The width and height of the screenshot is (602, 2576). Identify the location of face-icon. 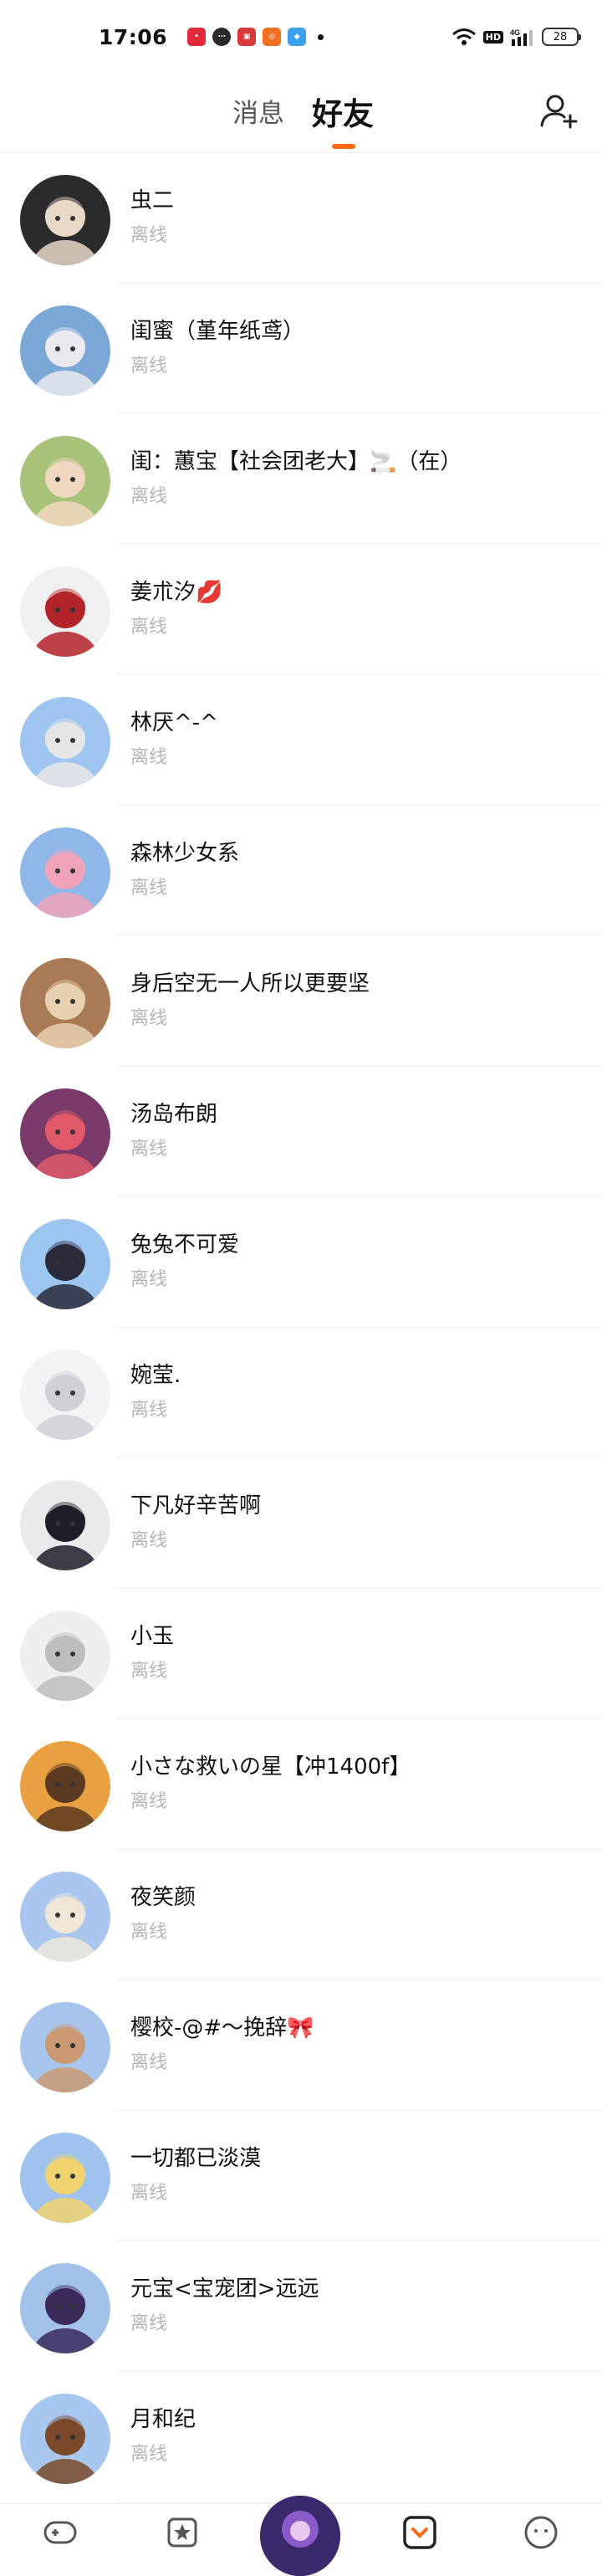
(541, 2533).